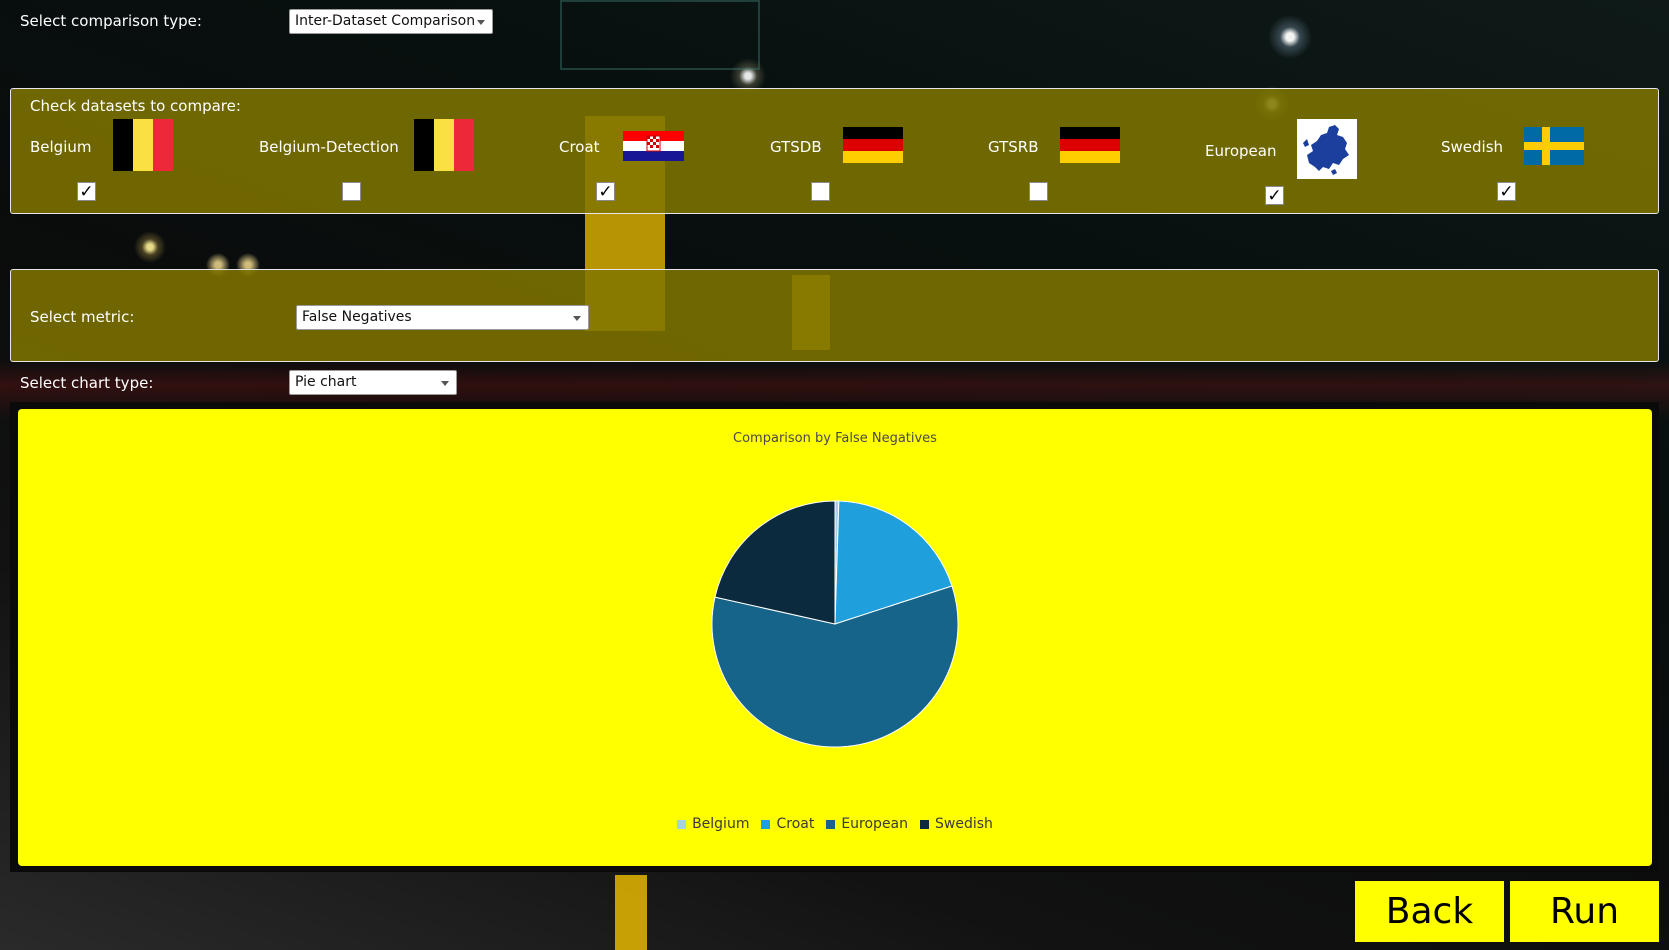  I want to click on dataset-checkbox-european: ✓, so click(1274, 195).